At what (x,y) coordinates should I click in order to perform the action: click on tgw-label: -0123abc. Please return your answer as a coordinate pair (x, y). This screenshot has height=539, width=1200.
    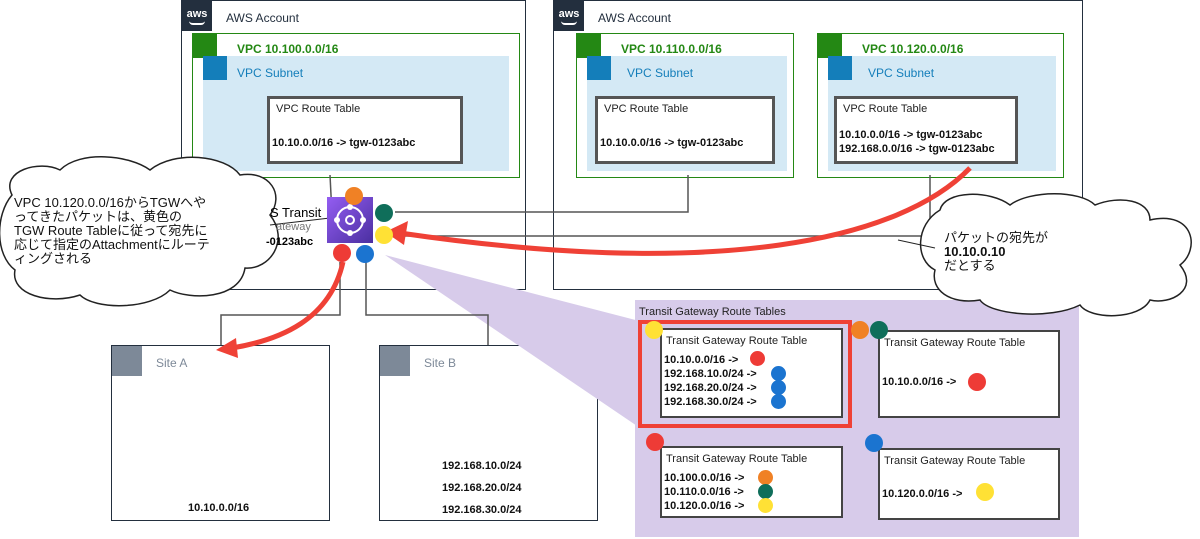
    Looking at the image, I should click on (290, 242).